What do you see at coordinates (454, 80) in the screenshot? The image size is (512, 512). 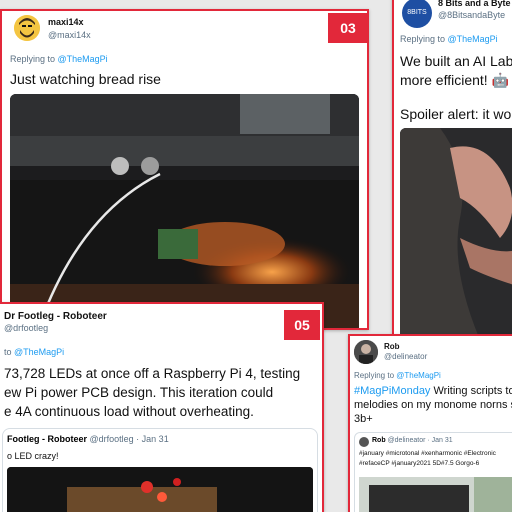 I see `tweet-text-line-2: more efficient! 🤖` at bounding box center [454, 80].